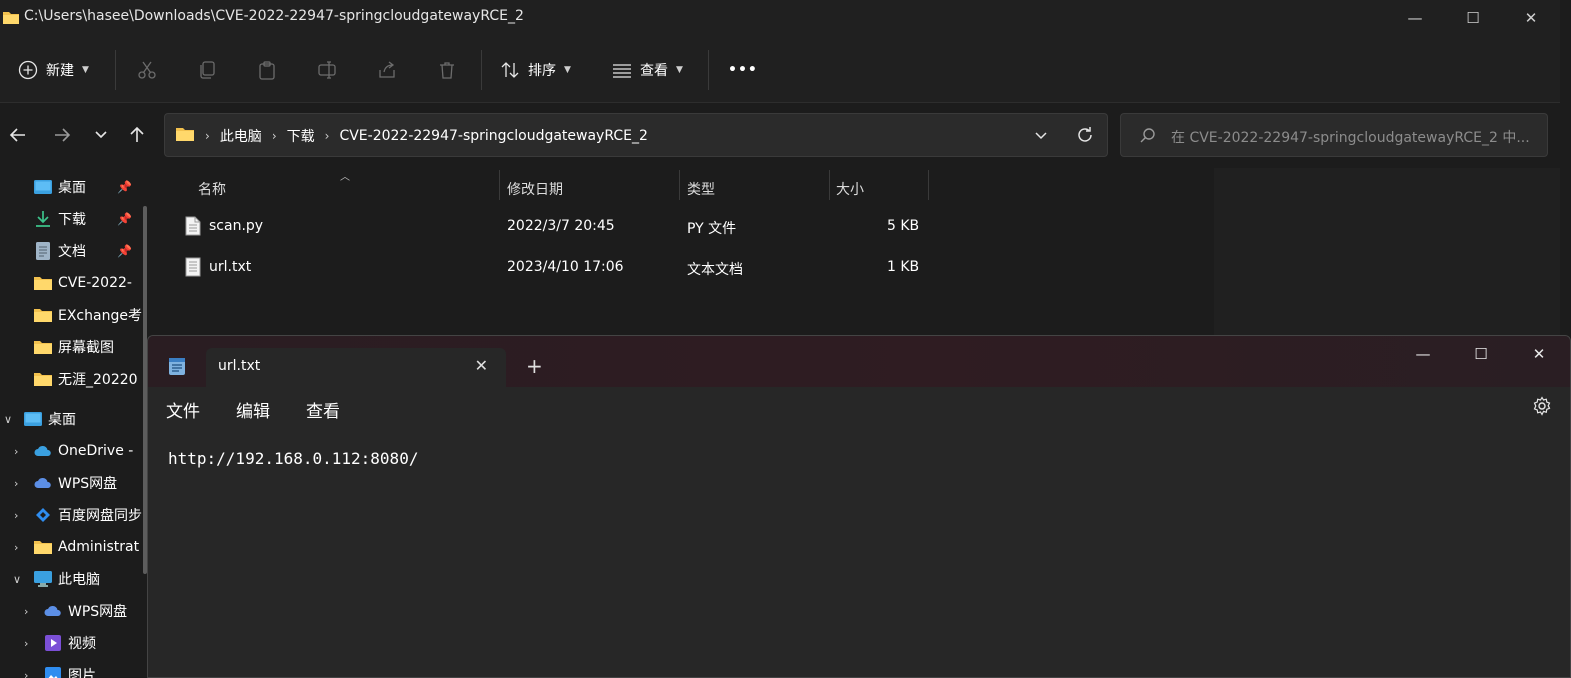  I want to click on cloud-icon, so click(43, 483).